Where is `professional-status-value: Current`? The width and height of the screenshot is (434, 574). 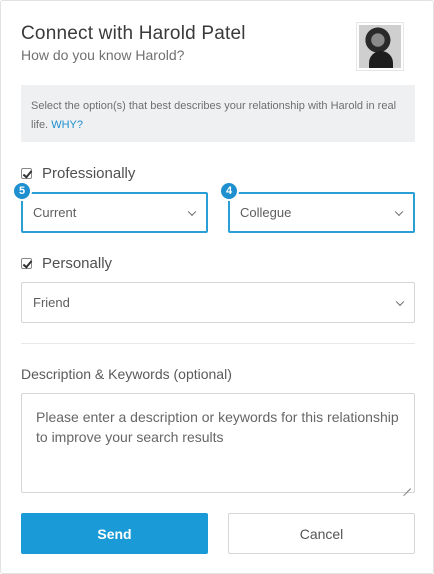 professional-status-value: Current is located at coordinates (55, 212).